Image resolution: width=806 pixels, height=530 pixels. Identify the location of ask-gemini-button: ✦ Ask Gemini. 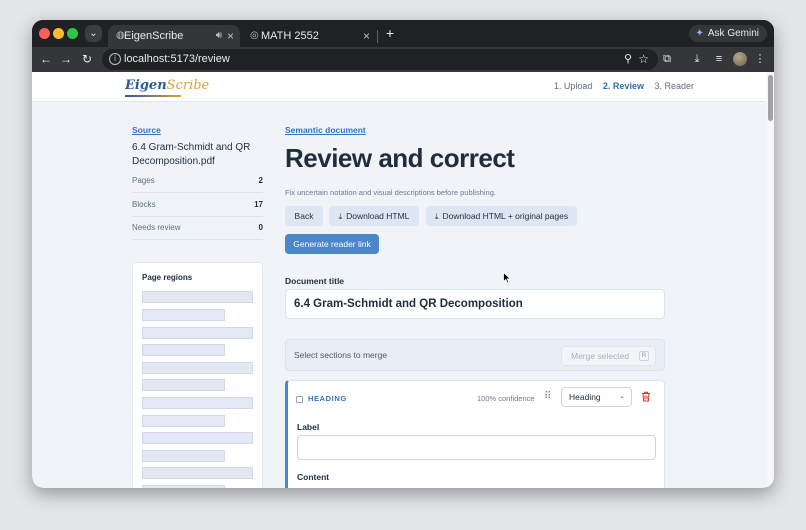
(728, 33).